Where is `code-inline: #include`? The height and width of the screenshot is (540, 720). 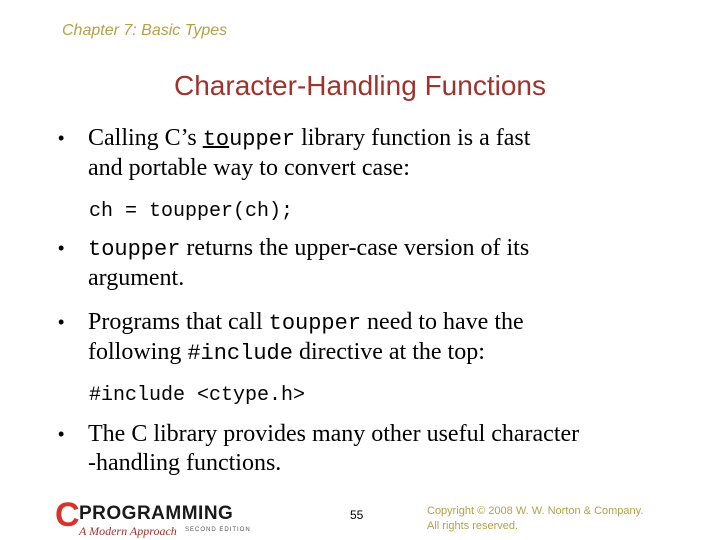 code-inline: #include is located at coordinates (240, 353).